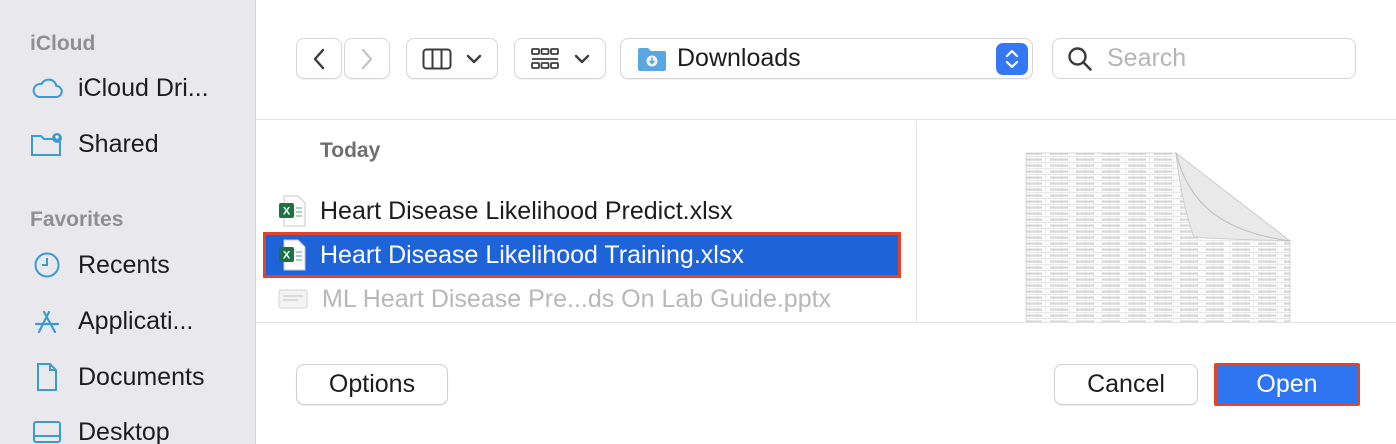  Describe the element at coordinates (1158, 236) in the screenshot. I see `spreadsheet-thumbnail` at that location.